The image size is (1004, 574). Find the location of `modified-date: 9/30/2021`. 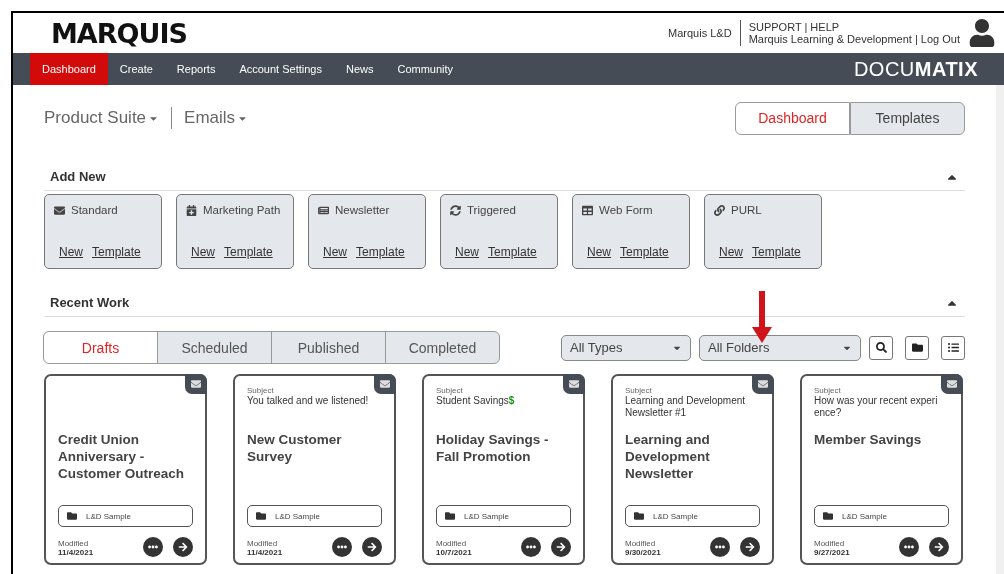

modified-date: 9/30/2021 is located at coordinates (643, 552).